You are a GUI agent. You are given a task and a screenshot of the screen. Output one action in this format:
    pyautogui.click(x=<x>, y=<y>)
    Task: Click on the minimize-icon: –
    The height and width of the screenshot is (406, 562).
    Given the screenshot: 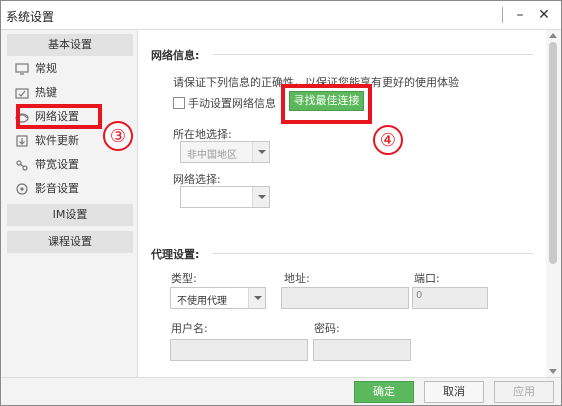 What is the action you would take?
    pyautogui.click(x=520, y=15)
    